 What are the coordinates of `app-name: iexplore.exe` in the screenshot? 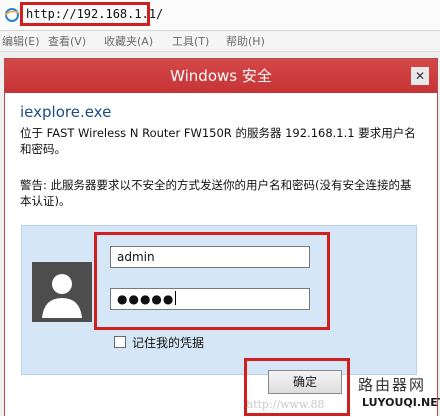 It's located at (66, 112).